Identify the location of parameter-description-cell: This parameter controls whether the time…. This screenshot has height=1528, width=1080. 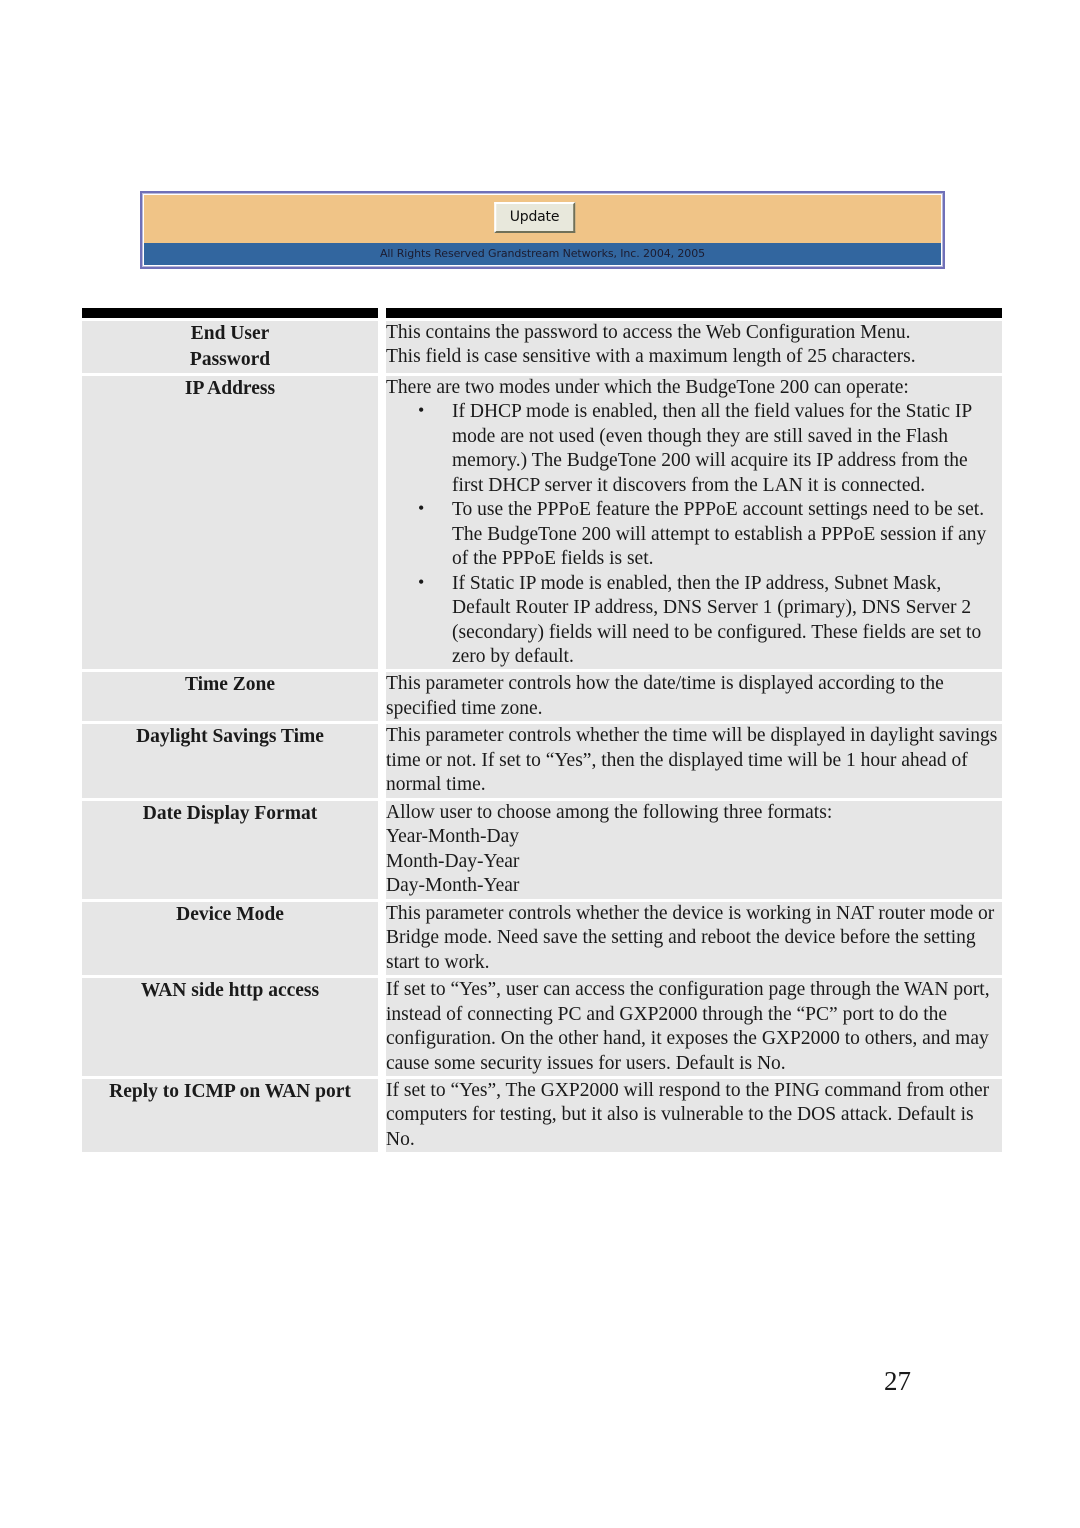
(694, 759).